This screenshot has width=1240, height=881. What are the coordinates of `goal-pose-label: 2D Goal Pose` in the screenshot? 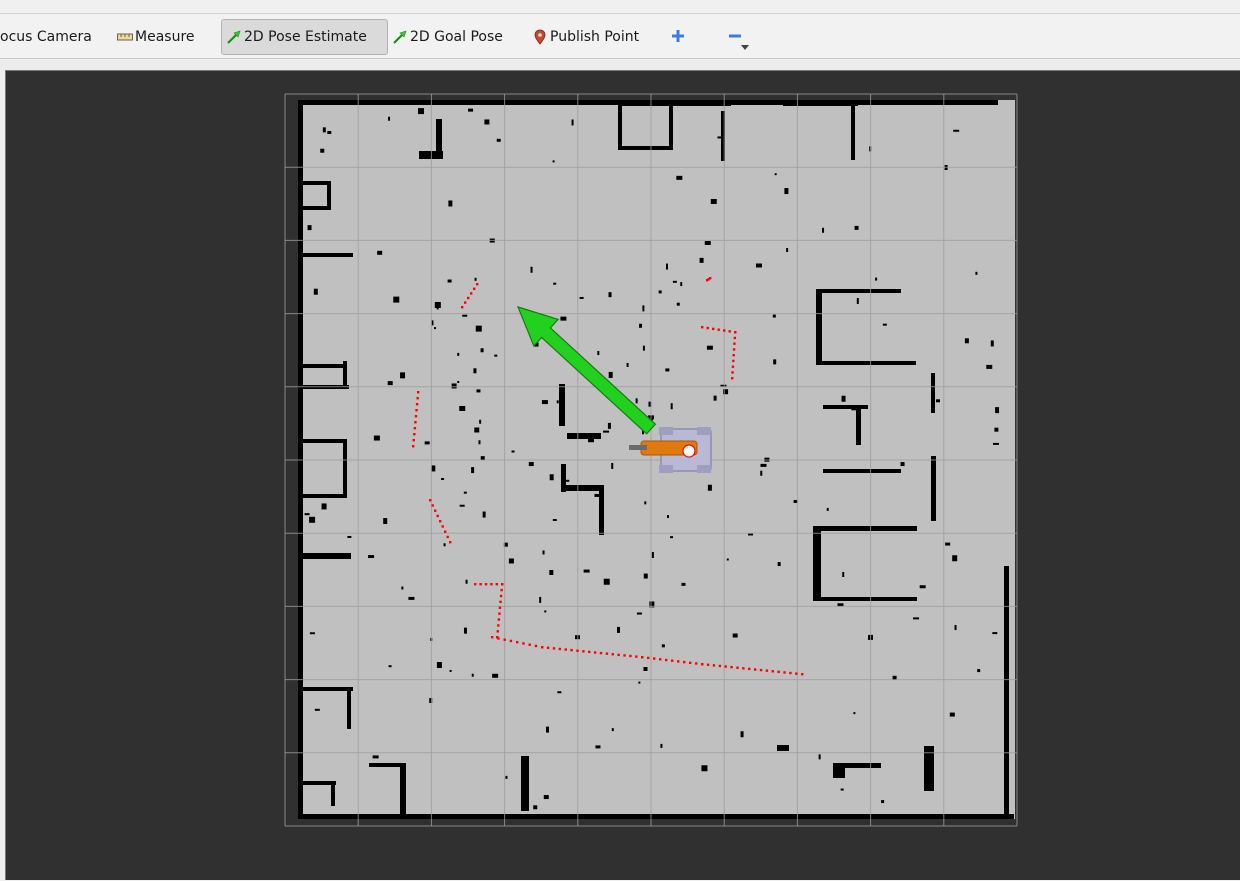 It's located at (456, 37).